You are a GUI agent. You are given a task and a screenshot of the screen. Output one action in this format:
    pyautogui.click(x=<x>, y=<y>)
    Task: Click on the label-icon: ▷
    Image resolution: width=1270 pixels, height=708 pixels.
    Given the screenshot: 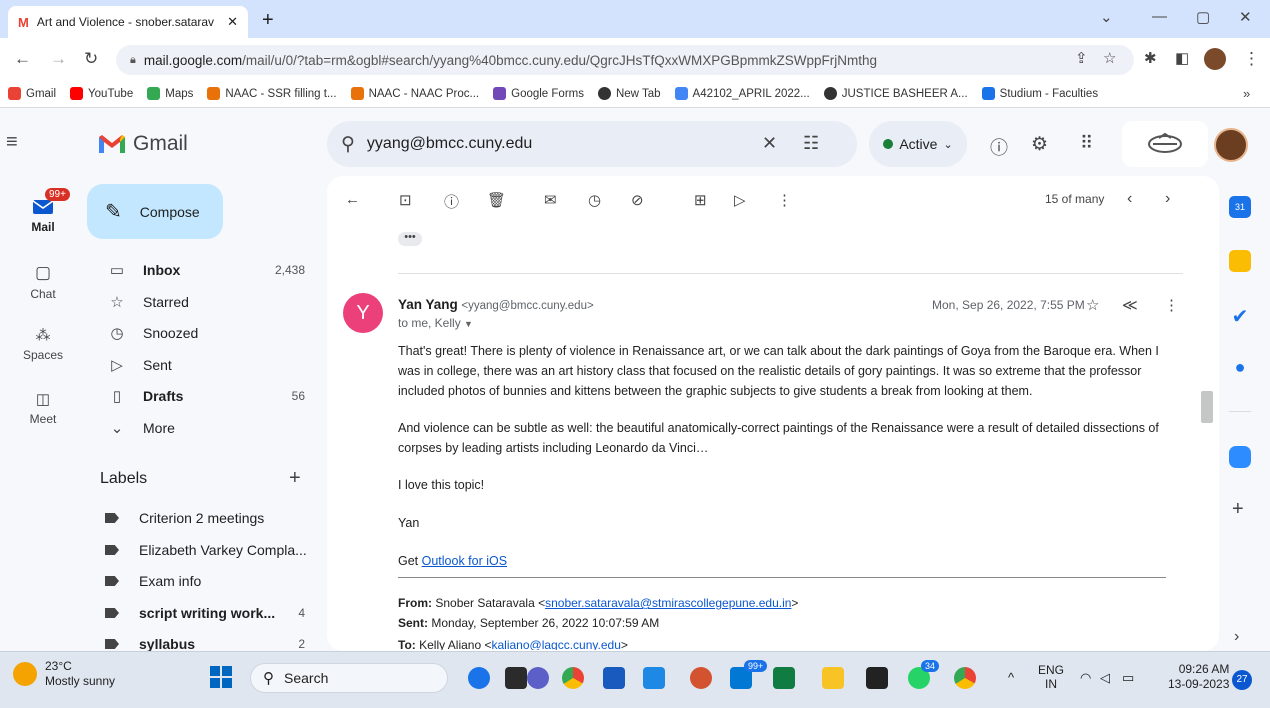 What is the action you would take?
    pyautogui.click(x=740, y=200)
    